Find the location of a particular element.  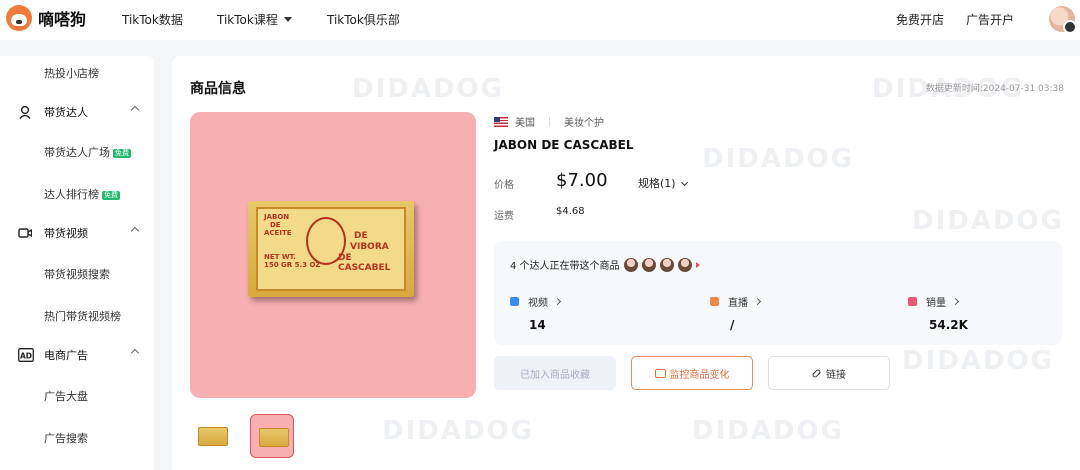

link-button: 链接 is located at coordinates (829, 373).